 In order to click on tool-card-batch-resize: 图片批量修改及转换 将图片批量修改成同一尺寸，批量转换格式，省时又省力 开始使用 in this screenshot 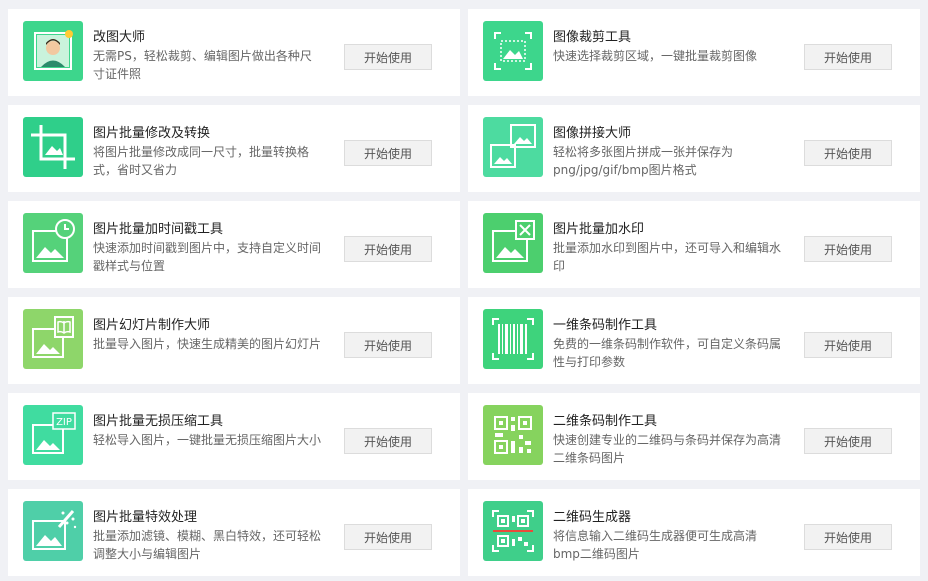, I will do `click(234, 148)`.